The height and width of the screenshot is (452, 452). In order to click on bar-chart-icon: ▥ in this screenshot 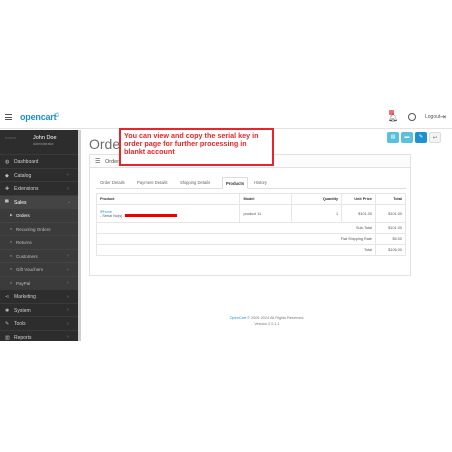, I will do `click(7, 337)`.